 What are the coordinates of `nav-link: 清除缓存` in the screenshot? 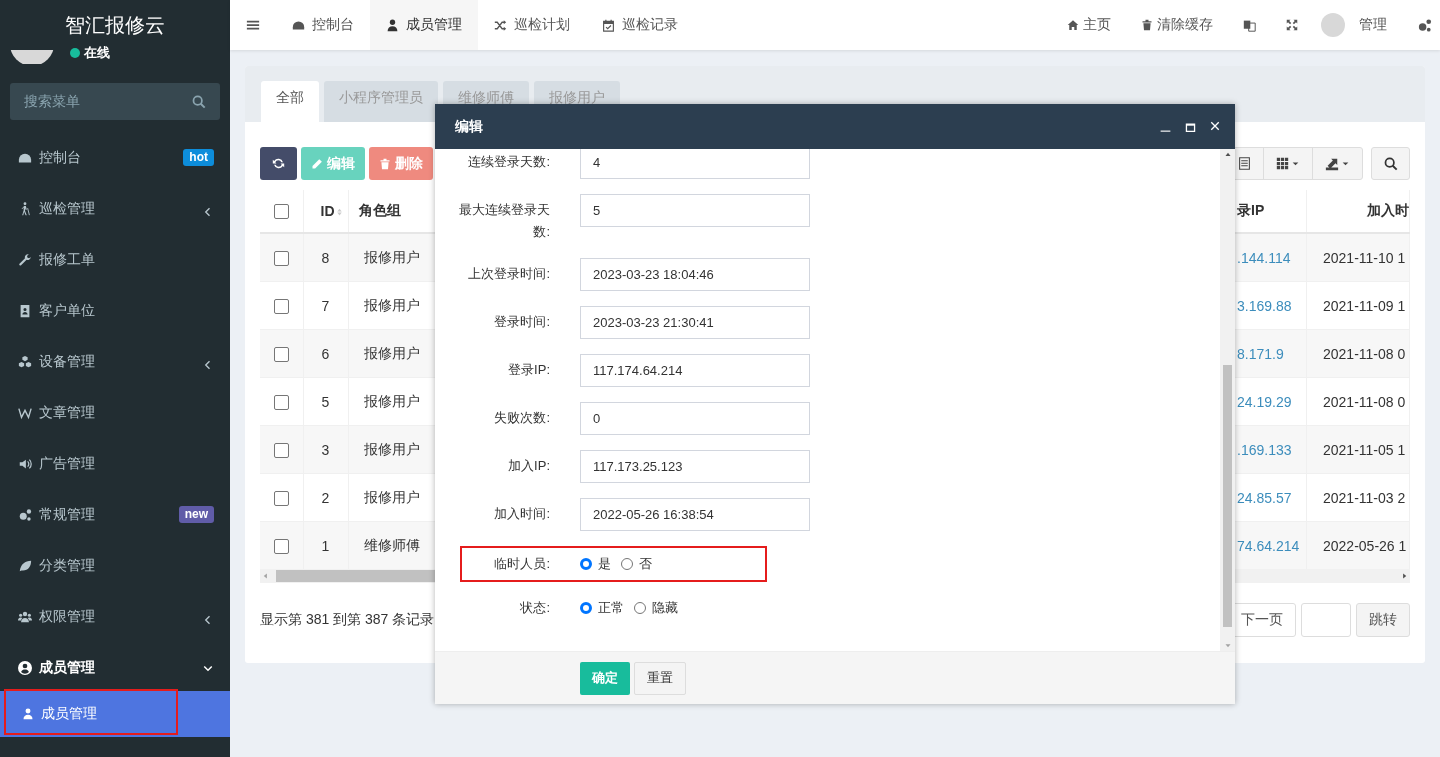 It's located at (1177, 25).